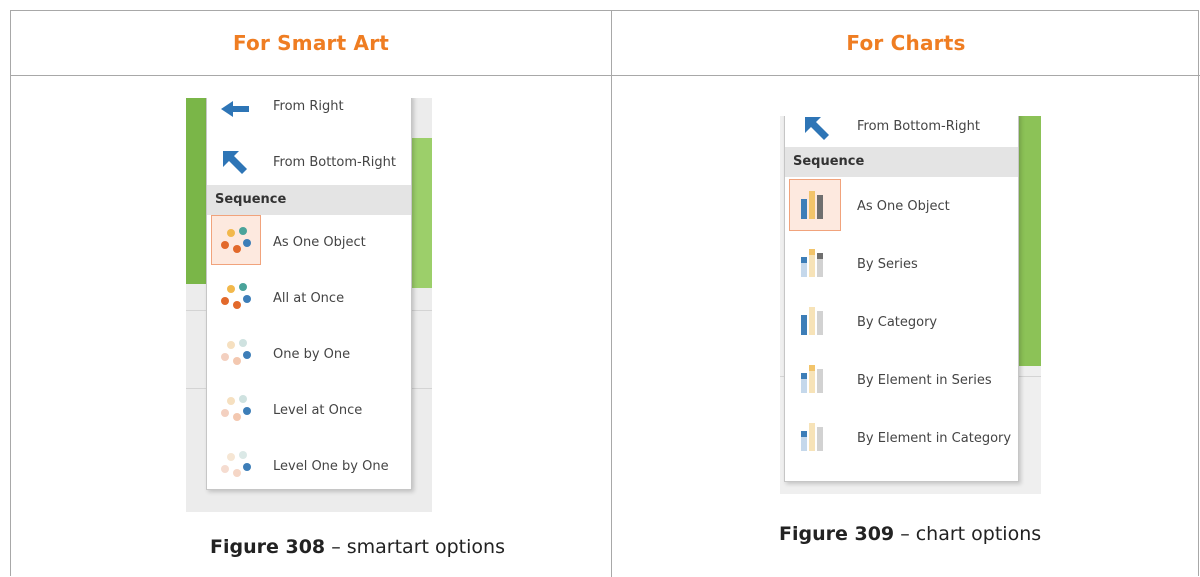  What do you see at coordinates (812, 321) in the screenshot?
I see `bars-category-icon` at bounding box center [812, 321].